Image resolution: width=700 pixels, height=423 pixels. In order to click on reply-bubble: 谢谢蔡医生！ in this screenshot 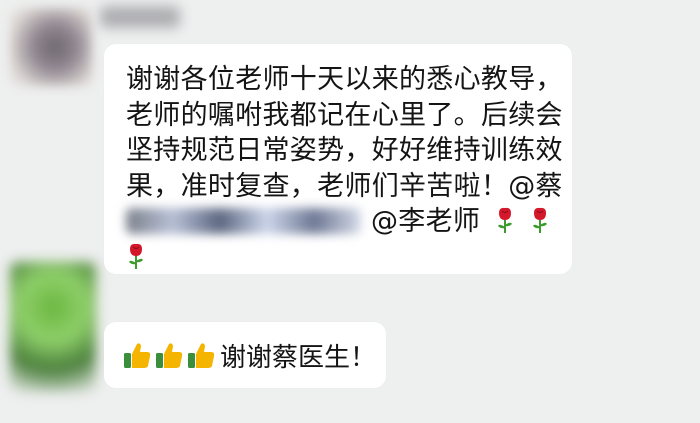, I will do `click(245, 355)`.